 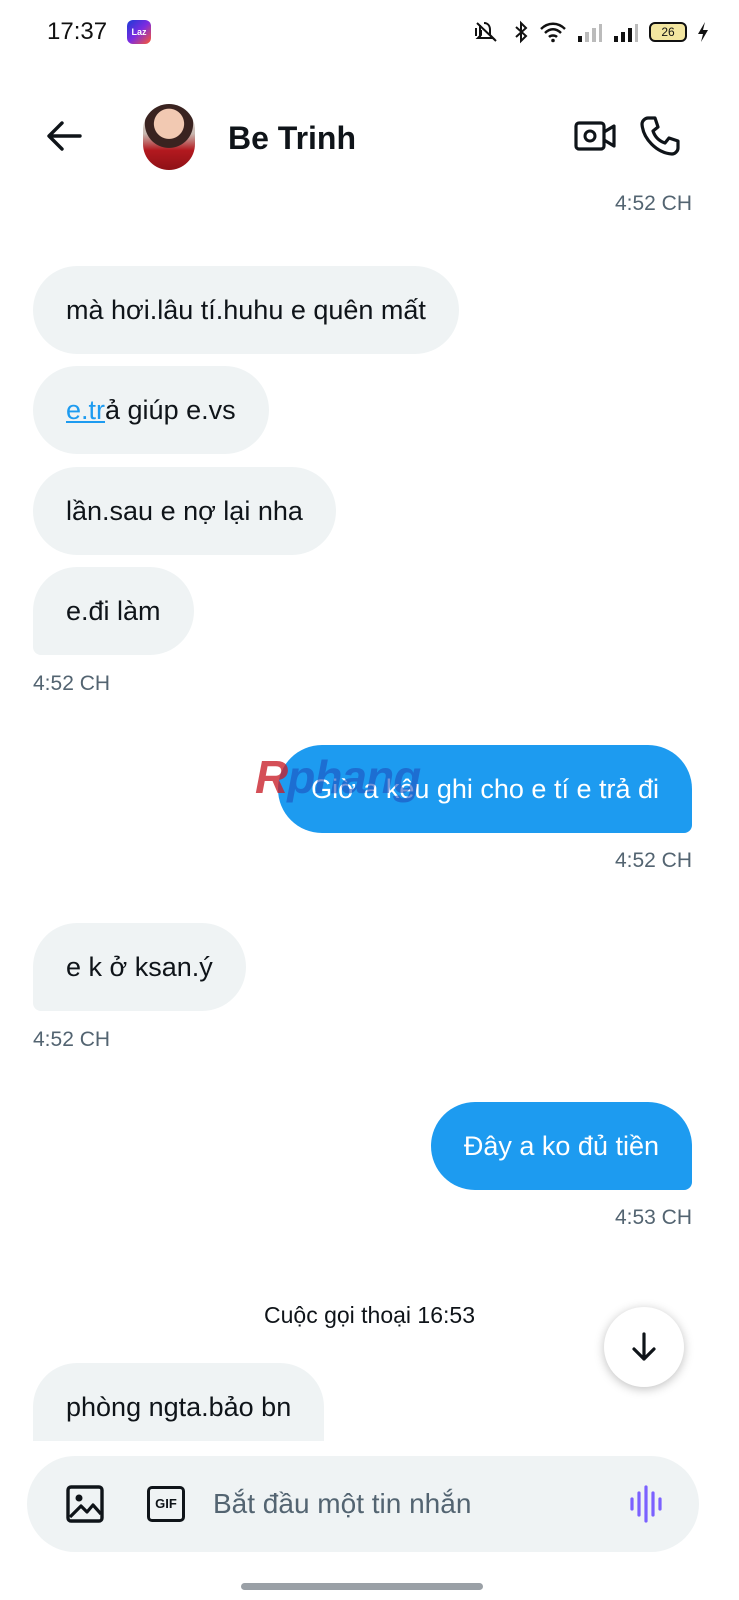 I want to click on outgoing-message-bubble: Giờ a kêu ghi cho e tí e trả đi, so click(x=485, y=789).